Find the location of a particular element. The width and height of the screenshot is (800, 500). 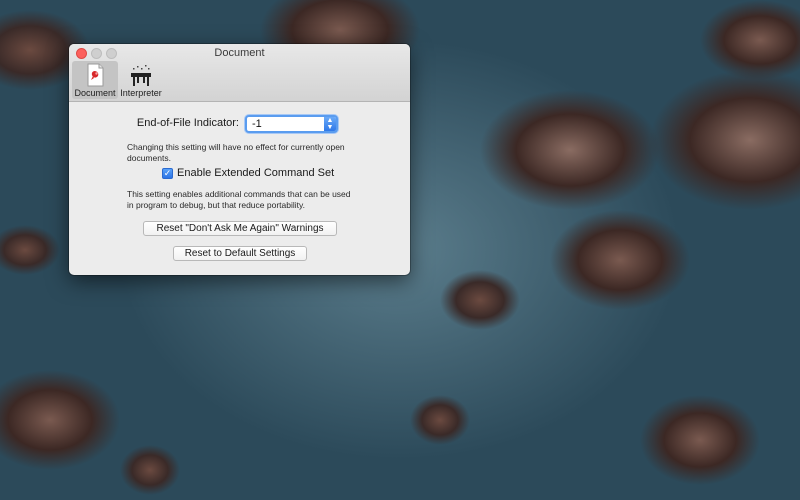

eof-indicator-combobox: -1 ▲ ▼ is located at coordinates (291, 124).